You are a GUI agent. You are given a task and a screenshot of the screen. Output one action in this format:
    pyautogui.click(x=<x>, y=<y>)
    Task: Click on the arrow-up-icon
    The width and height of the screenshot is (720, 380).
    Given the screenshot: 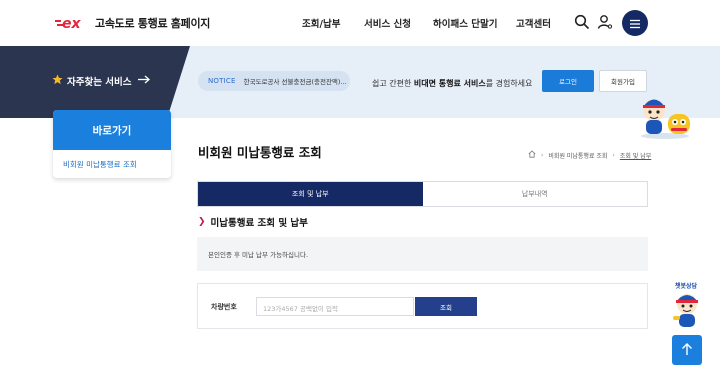 What is the action you would take?
    pyautogui.click(x=687, y=350)
    